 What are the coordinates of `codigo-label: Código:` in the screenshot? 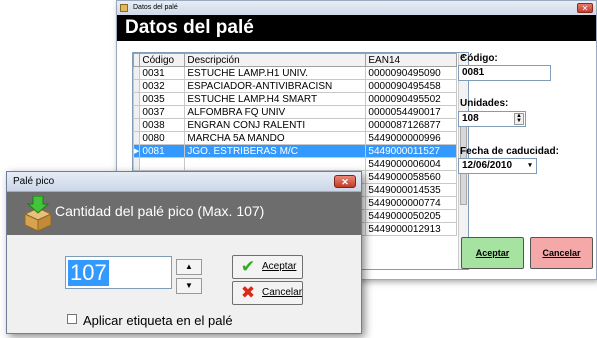 It's located at (479, 58).